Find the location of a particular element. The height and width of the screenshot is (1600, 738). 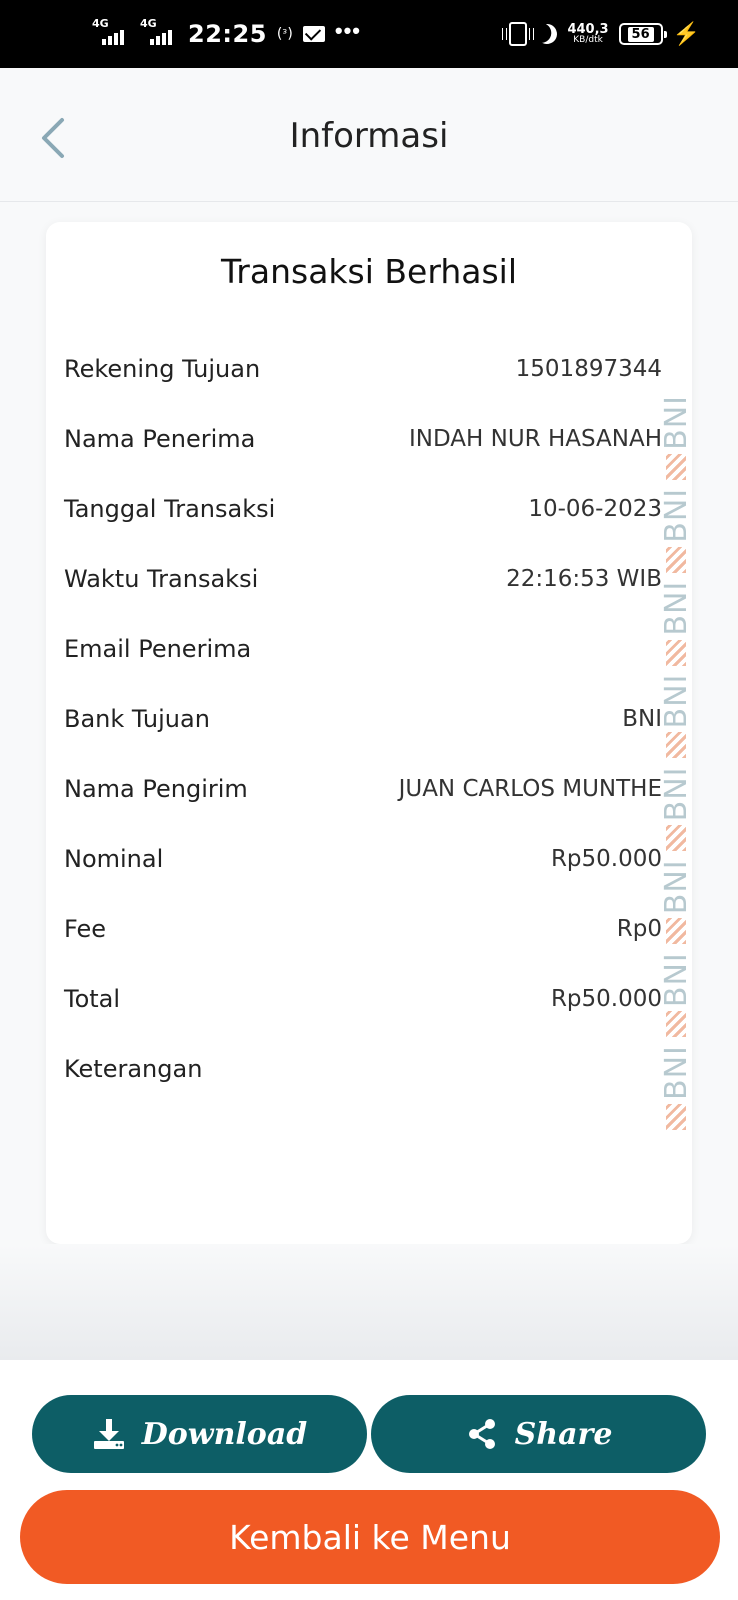

hotspot-icon: (ᵌ) is located at coordinates (284, 34).